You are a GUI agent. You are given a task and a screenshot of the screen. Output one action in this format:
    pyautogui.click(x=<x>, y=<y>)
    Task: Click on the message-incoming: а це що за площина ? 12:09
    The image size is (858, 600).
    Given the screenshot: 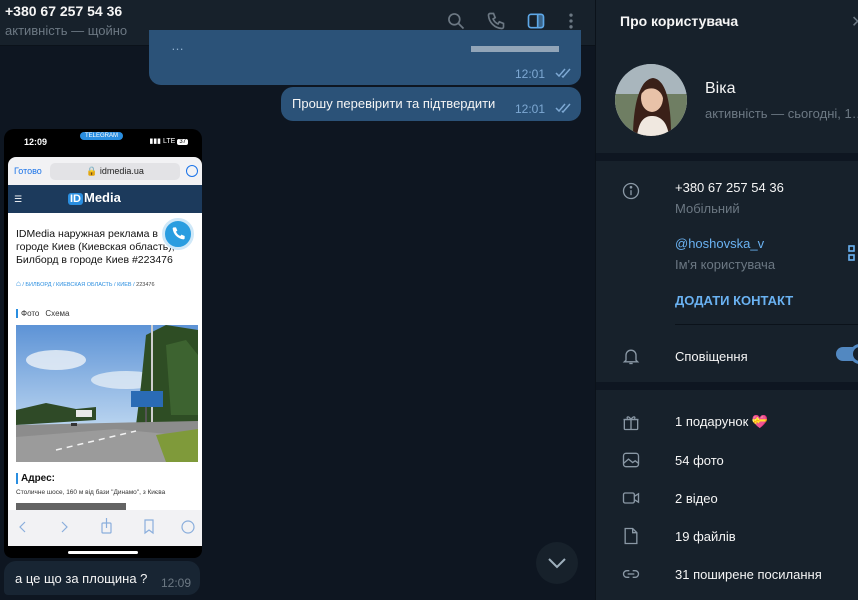 What is the action you would take?
    pyautogui.click(x=102, y=578)
    